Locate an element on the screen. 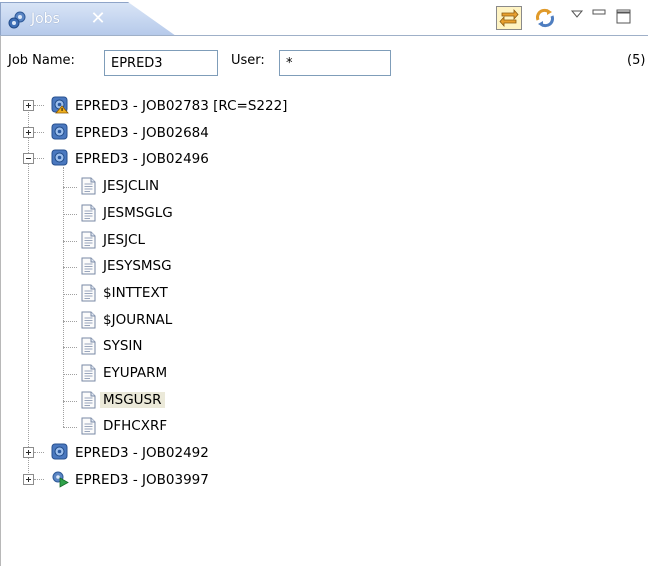  view-tab-bar: Jobs ✕ is located at coordinates (324, 18).